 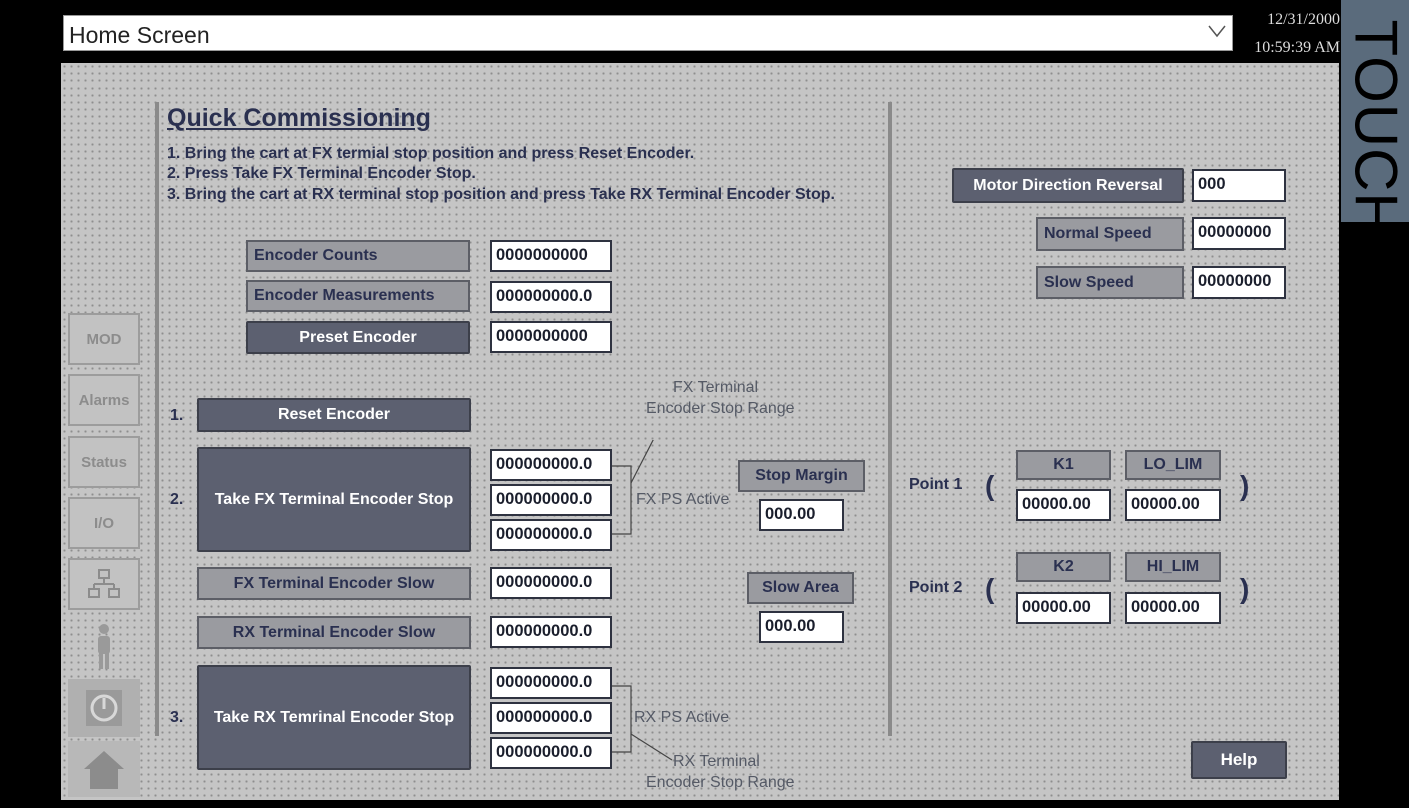 What do you see at coordinates (551, 535) in the screenshot?
I see `fx-stop-field-3: 000000000.0` at bounding box center [551, 535].